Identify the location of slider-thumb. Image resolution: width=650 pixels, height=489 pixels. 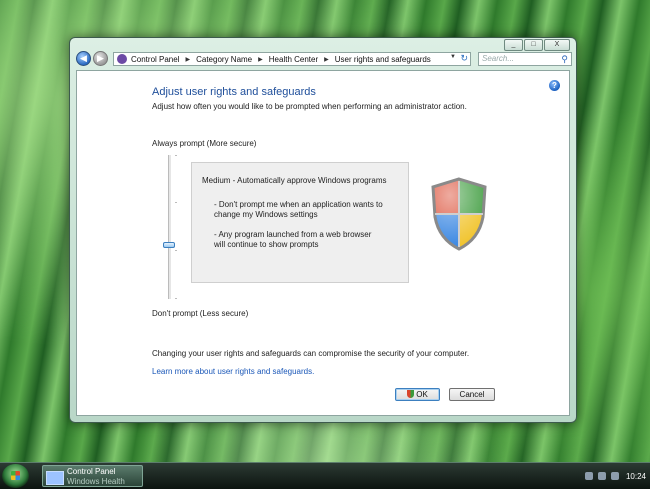
(169, 245).